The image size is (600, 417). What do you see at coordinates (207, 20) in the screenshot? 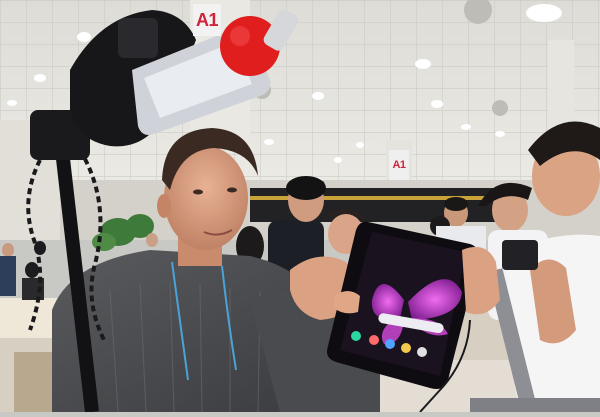
I see `booth-sign-a1: A1` at bounding box center [207, 20].